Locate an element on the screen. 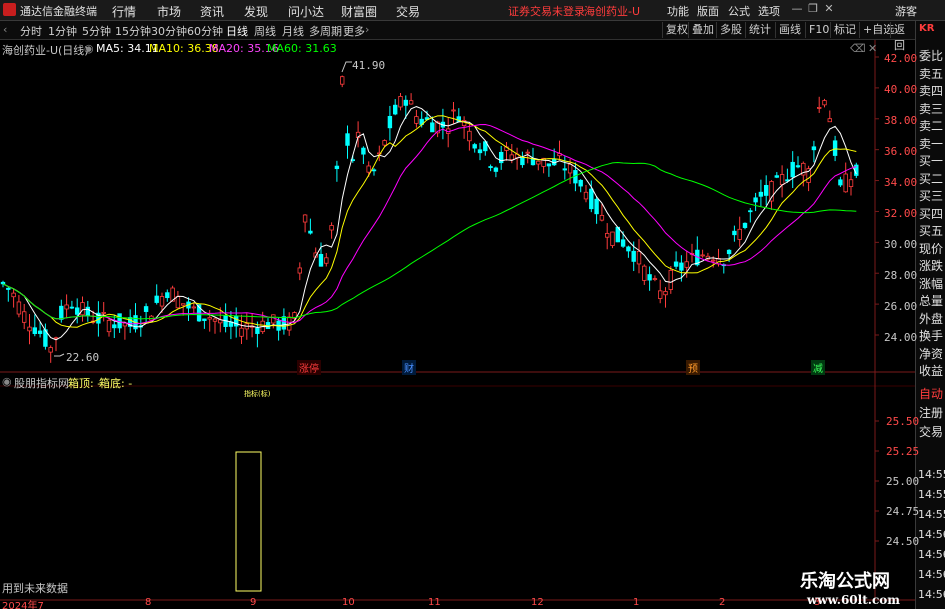 This screenshot has height=609, width=945. legend-gear-icon: ◉ is located at coordinates (89, 48).